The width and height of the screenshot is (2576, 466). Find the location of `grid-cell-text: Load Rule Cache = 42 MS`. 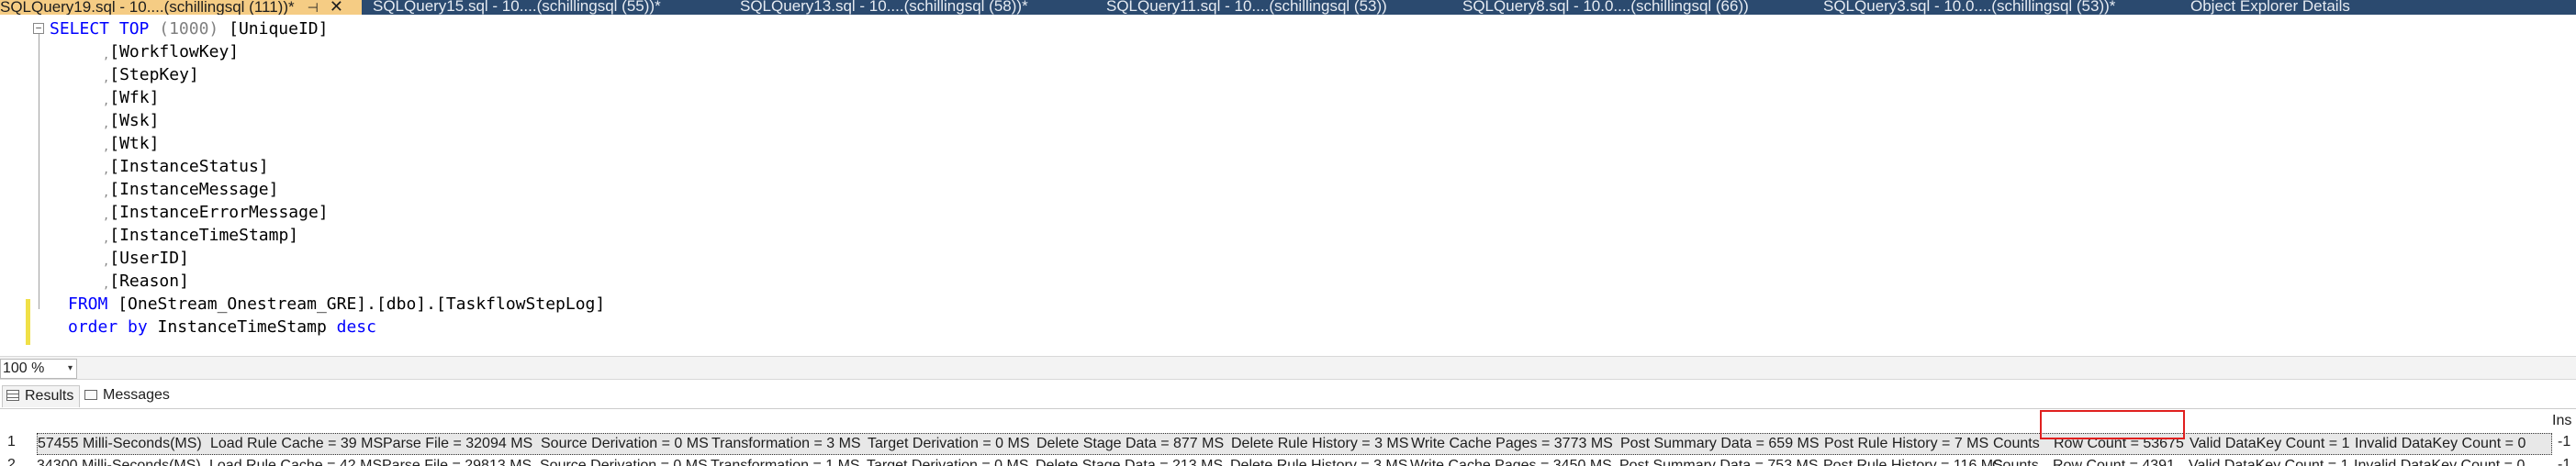

grid-cell-text: Load Rule Cache = 42 MS is located at coordinates (296, 462).